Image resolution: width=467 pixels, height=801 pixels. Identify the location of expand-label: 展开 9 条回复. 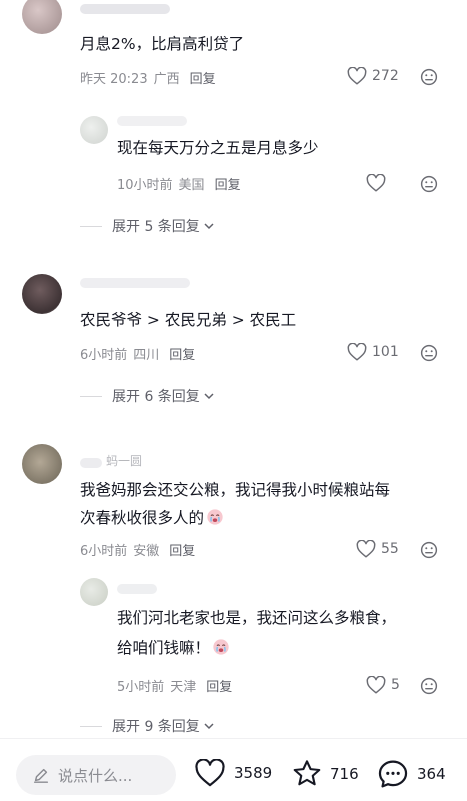
(156, 727).